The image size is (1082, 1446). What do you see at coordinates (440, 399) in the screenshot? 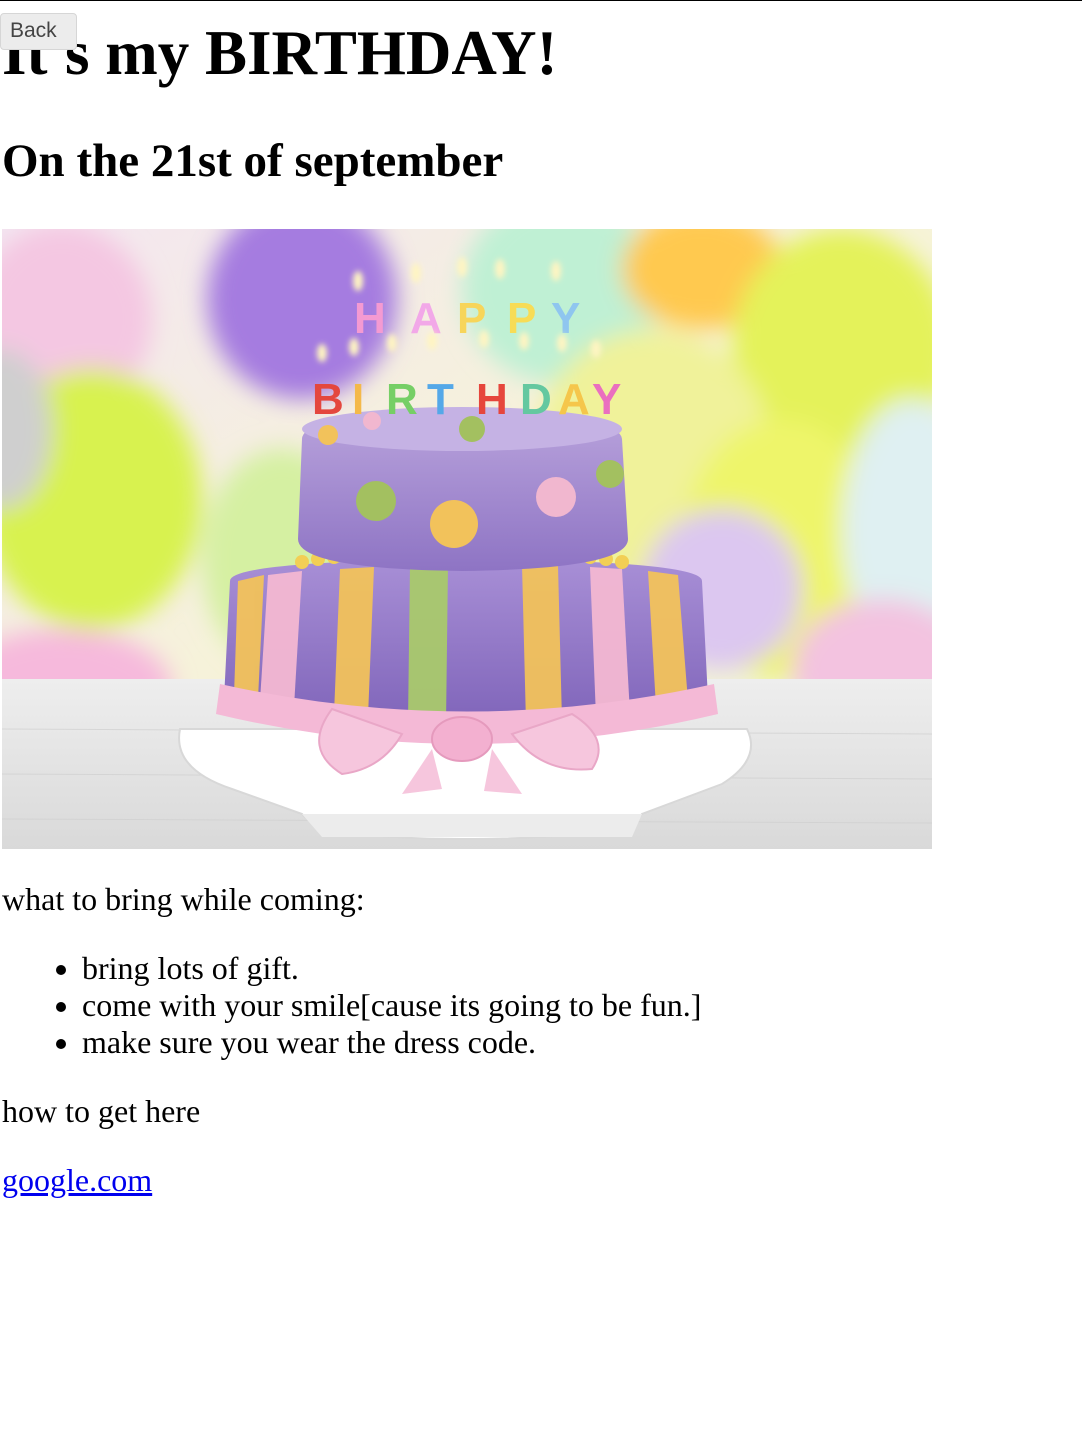
I see `svg-text: T` at bounding box center [440, 399].